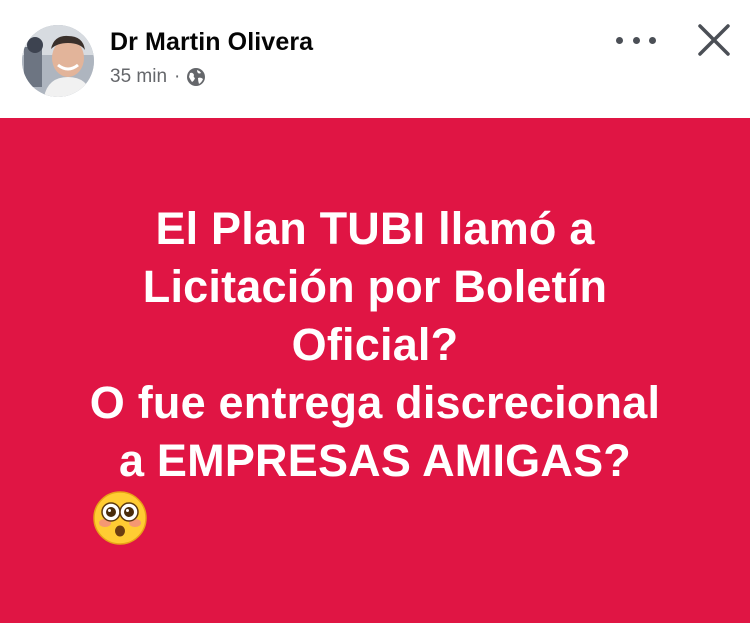 This screenshot has width=750, height=623. What do you see at coordinates (211, 42) in the screenshot?
I see `author-name: Dr Martin Olivera` at bounding box center [211, 42].